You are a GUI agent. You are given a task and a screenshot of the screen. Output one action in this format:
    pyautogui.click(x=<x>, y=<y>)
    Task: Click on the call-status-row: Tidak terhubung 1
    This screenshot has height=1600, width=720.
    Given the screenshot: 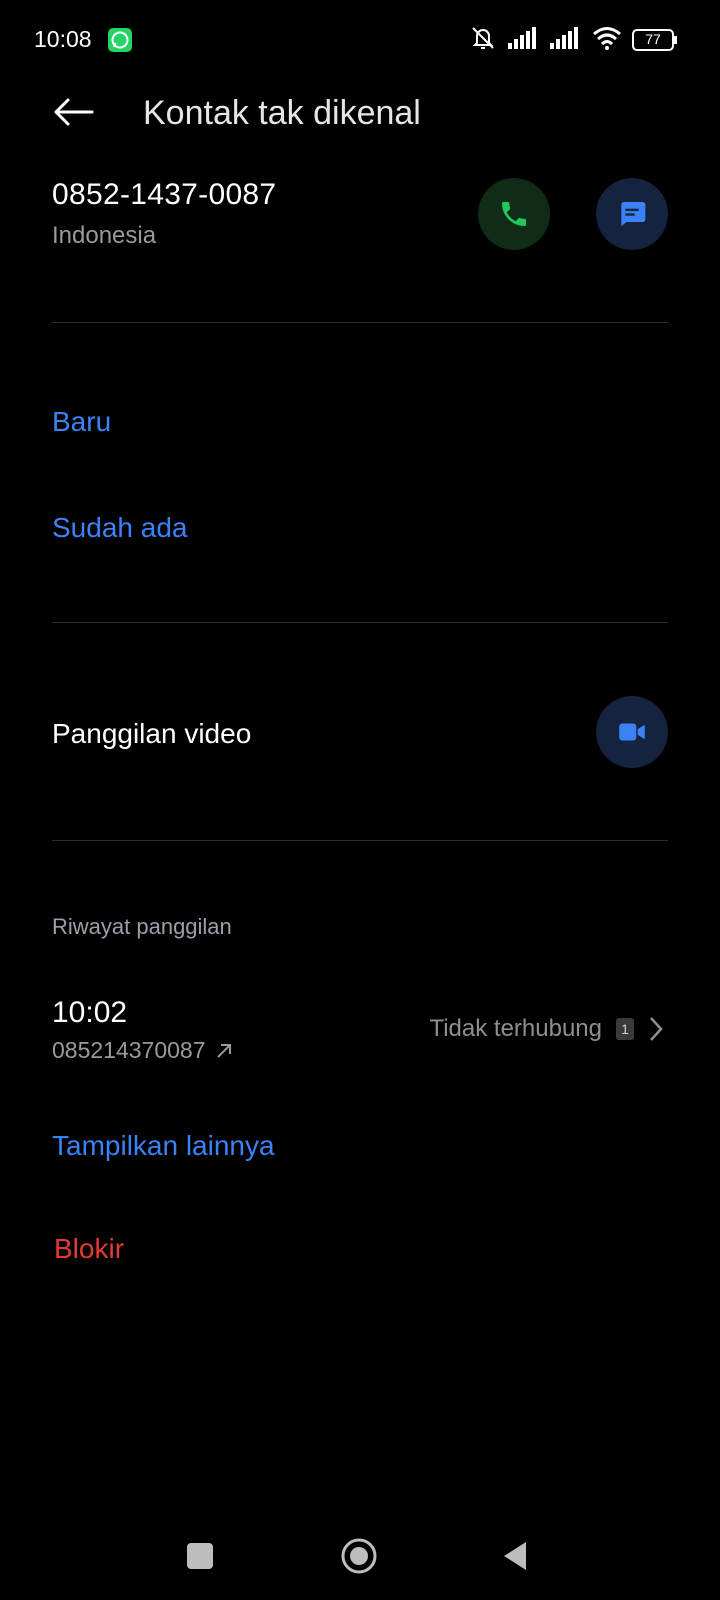 What is the action you would take?
    pyautogui.click(x=546, y=1029)
    